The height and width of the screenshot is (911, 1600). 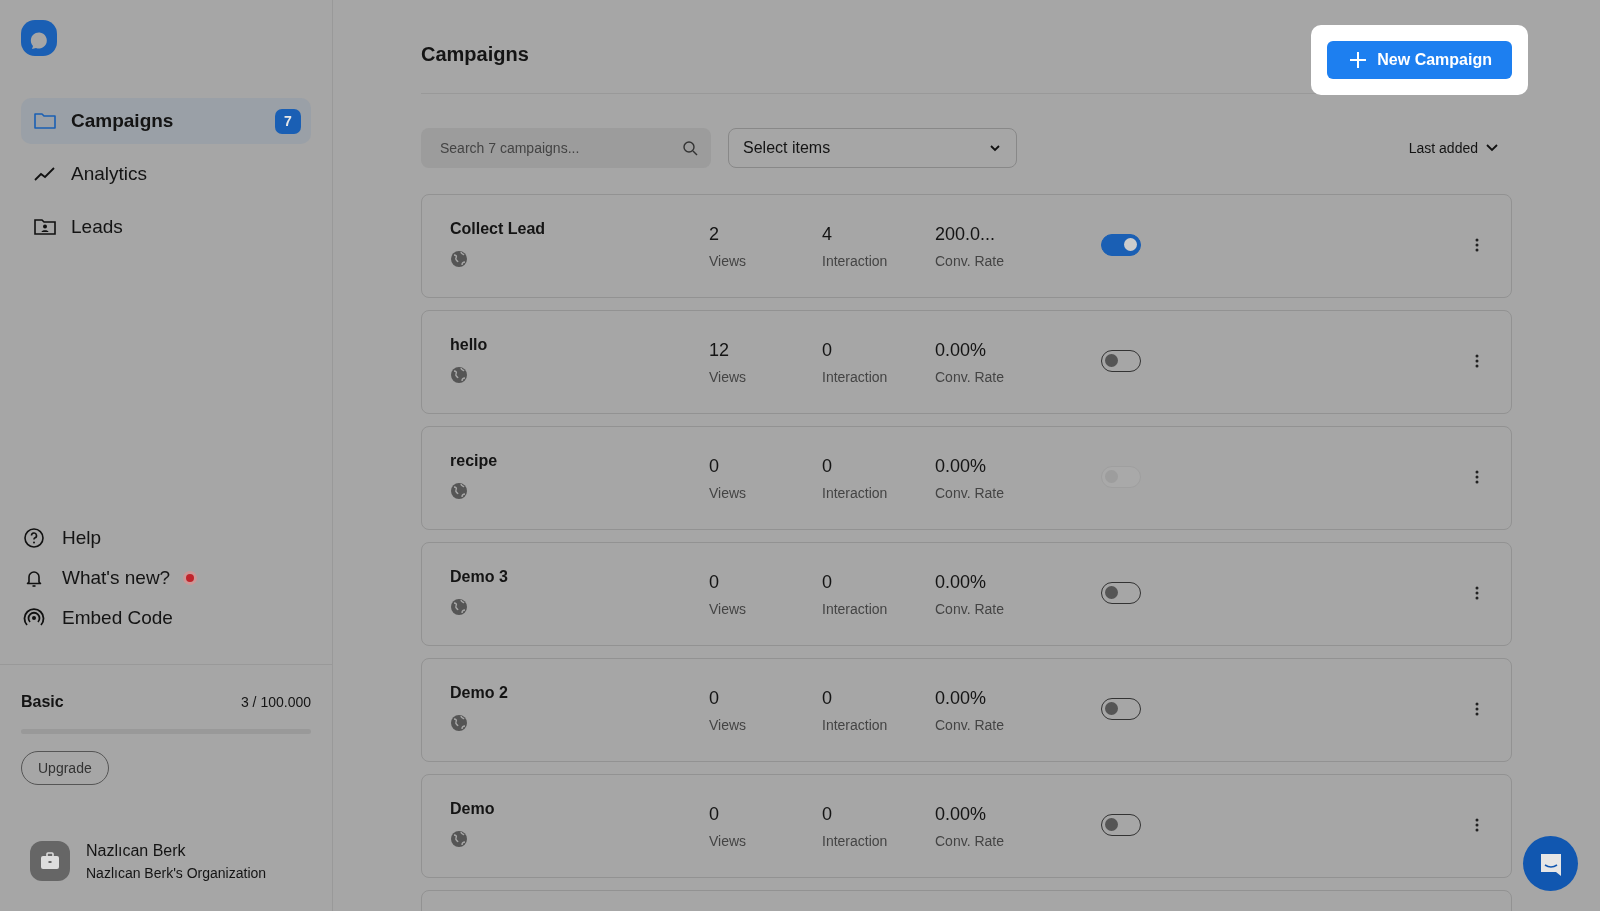 I want to click on logo-icon, so click(x=39, y=38).